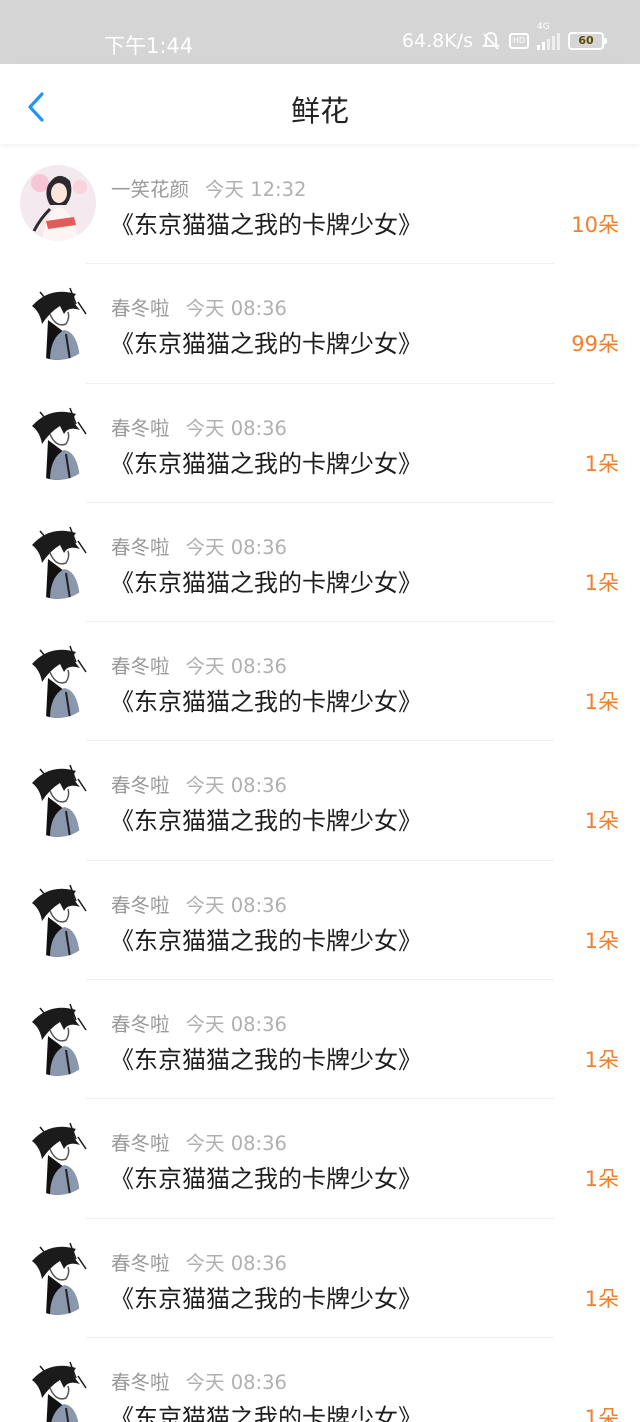  Describe the element at coordinates (150, 189) in the screenshot. I see `sender-name: 一笑花颜` at that location.